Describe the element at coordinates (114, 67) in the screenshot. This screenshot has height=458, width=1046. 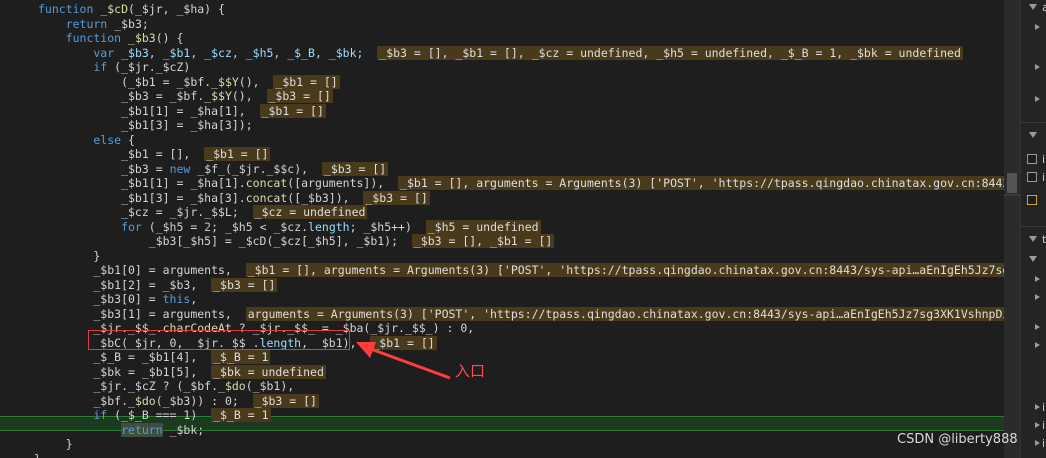
I see `code-line: if (_$jr._$cZ)` at that location.